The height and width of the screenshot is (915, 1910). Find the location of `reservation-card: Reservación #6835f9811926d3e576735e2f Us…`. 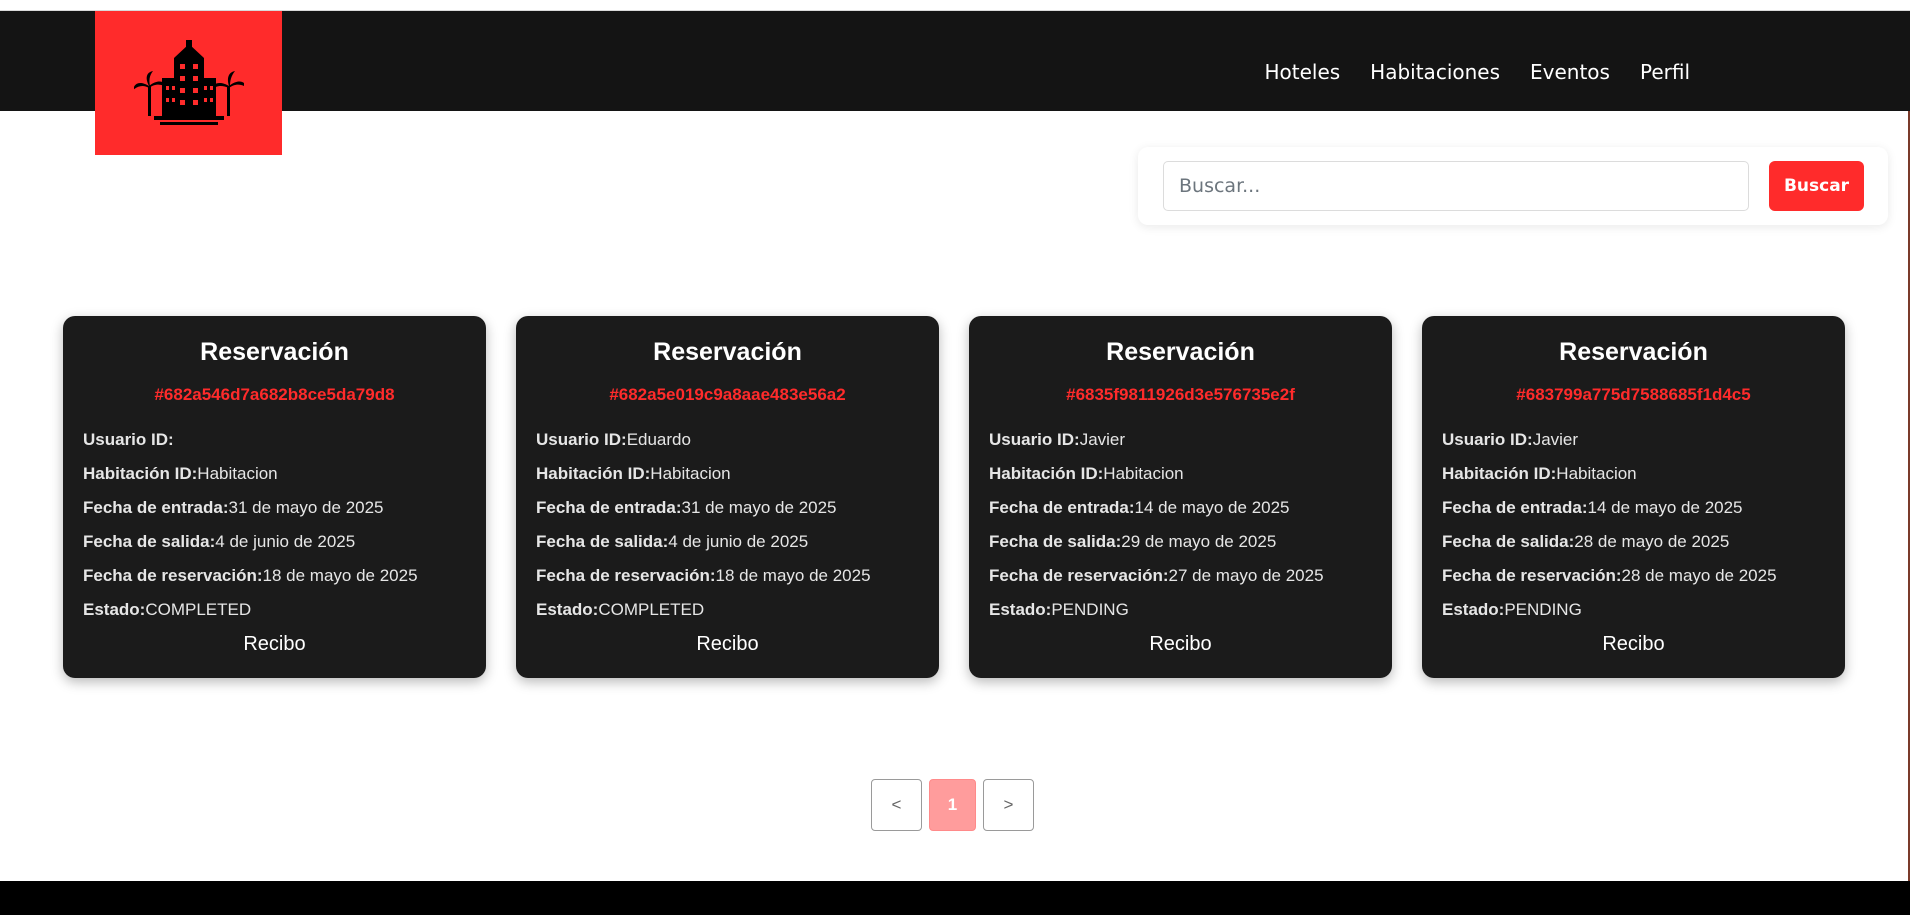

reservation-card: Reservación #6835f9811926d3e576735e2f Us… is located at coordinates (1180, 497).